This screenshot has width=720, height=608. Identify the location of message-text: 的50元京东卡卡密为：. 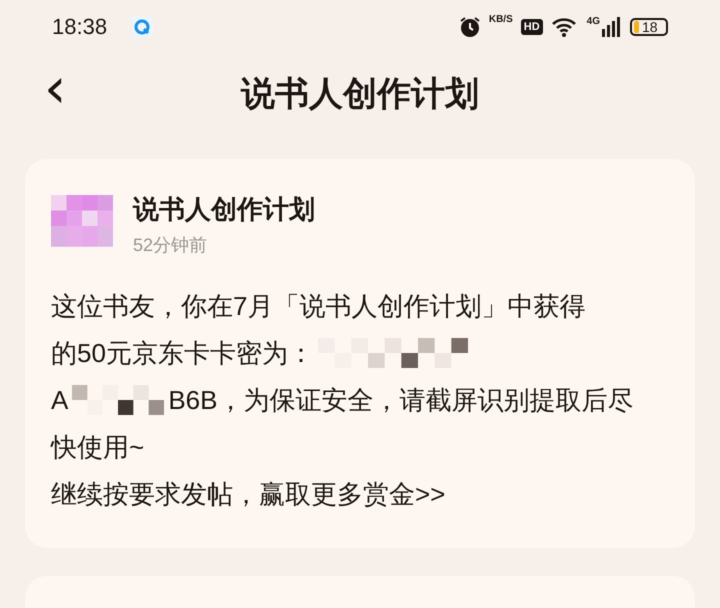
(182, 353).